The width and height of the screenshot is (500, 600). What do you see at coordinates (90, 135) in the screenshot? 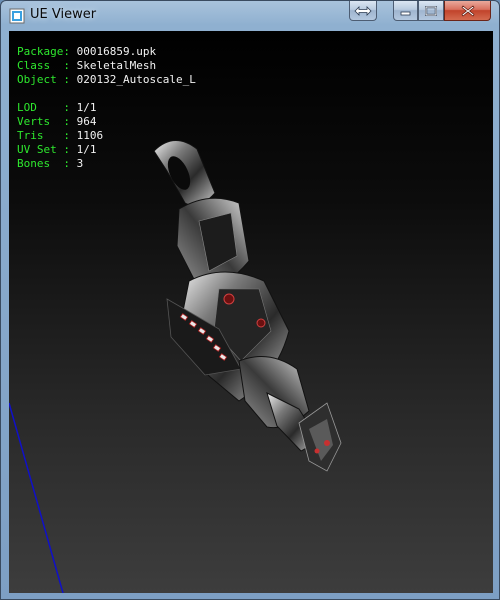
I see `info-value: 1106` at bounding box center [90, 135].